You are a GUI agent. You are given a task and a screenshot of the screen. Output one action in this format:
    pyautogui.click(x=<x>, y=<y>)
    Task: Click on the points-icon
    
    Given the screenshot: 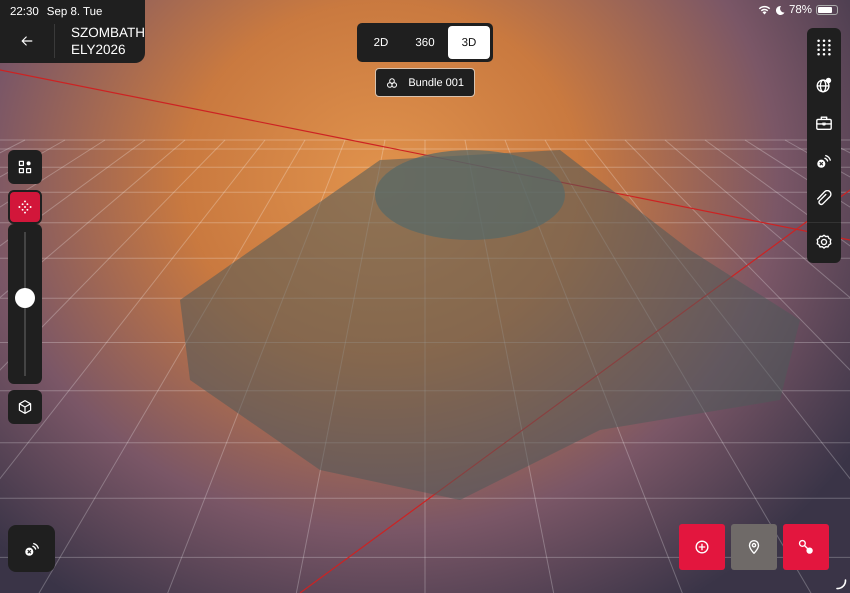 What is the action you would take?
    pyautogui.click(x=25, y=207)
    